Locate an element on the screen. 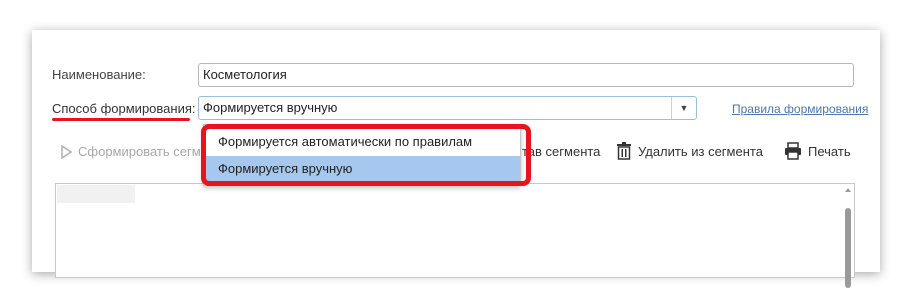 This screenshot has height=304, width=911. chevron-down-icon: ▼ is located at coordinates (683, 108).